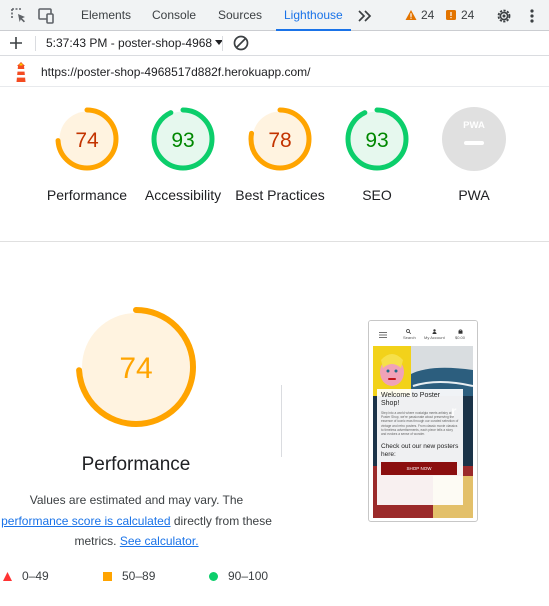 This screenshot has width=549, height=606. What do you see at coordinates (474, 125) in the screenshot?
I see `pwa-badge-text: PWA` at bounding box center [474, 125].